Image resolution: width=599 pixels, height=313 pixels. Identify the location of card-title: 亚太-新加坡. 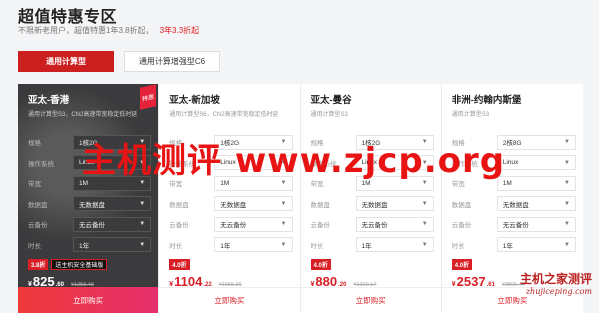
(194, 100).